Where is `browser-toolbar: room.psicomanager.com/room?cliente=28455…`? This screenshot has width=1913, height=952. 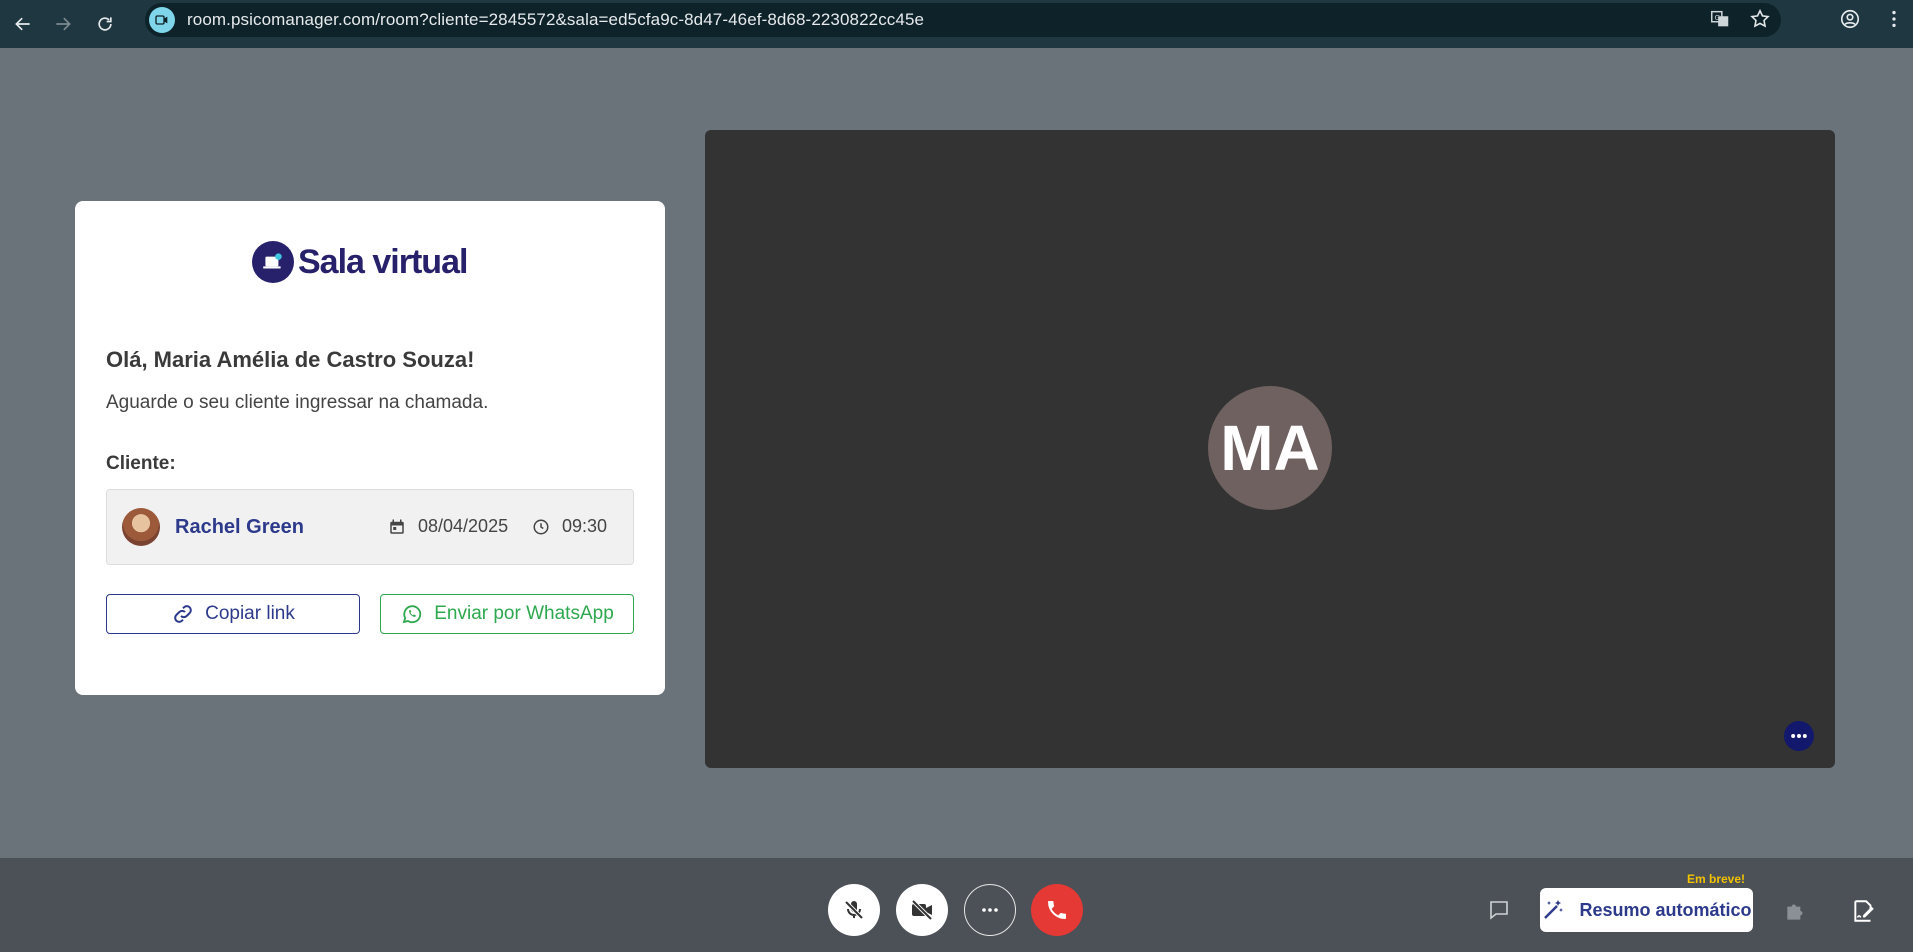
browser-toolbar: room.psicomanager.com/room?cliente=28455… is located at coordinates (956, 24).